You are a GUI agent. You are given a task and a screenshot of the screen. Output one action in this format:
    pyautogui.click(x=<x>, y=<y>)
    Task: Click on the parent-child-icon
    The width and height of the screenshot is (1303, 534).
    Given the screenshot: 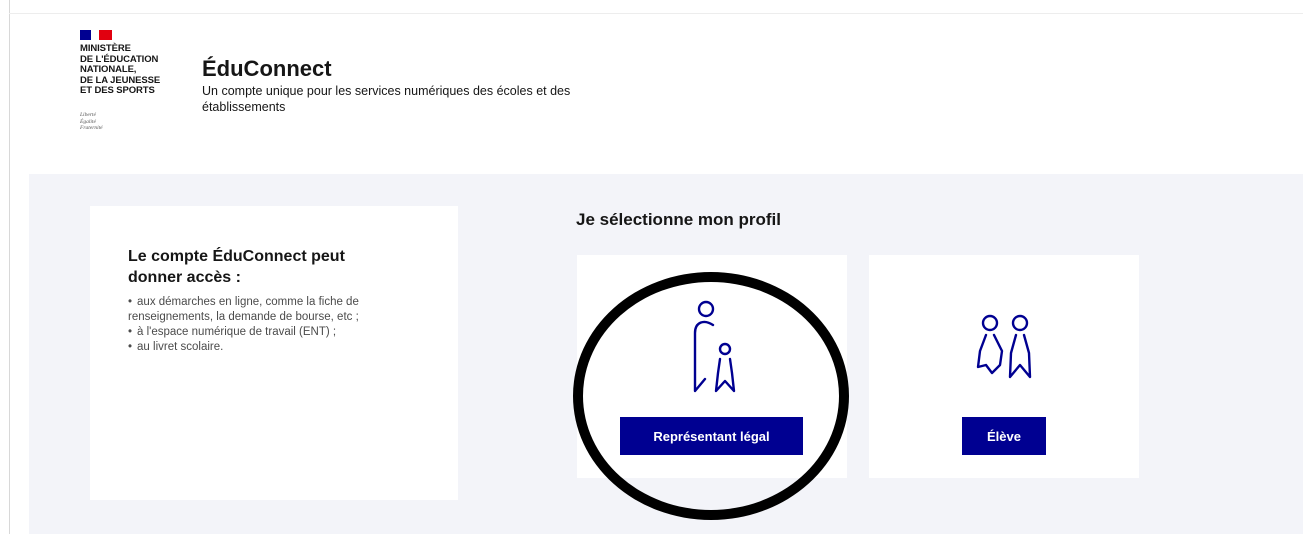 What is the action you would take?
    pyautogui.click(x=714, y=346)
    